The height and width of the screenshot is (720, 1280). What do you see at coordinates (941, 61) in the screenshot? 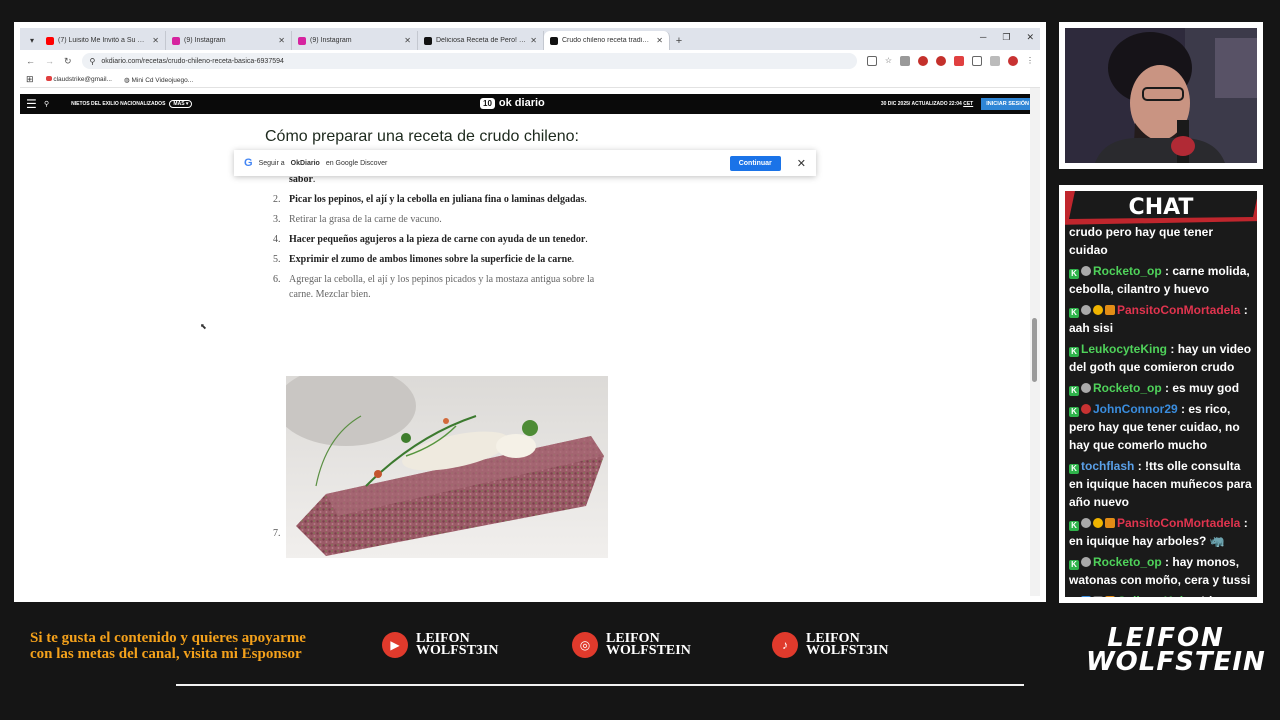
I see `extension-alert-icon` at bounding box center [941, 61].